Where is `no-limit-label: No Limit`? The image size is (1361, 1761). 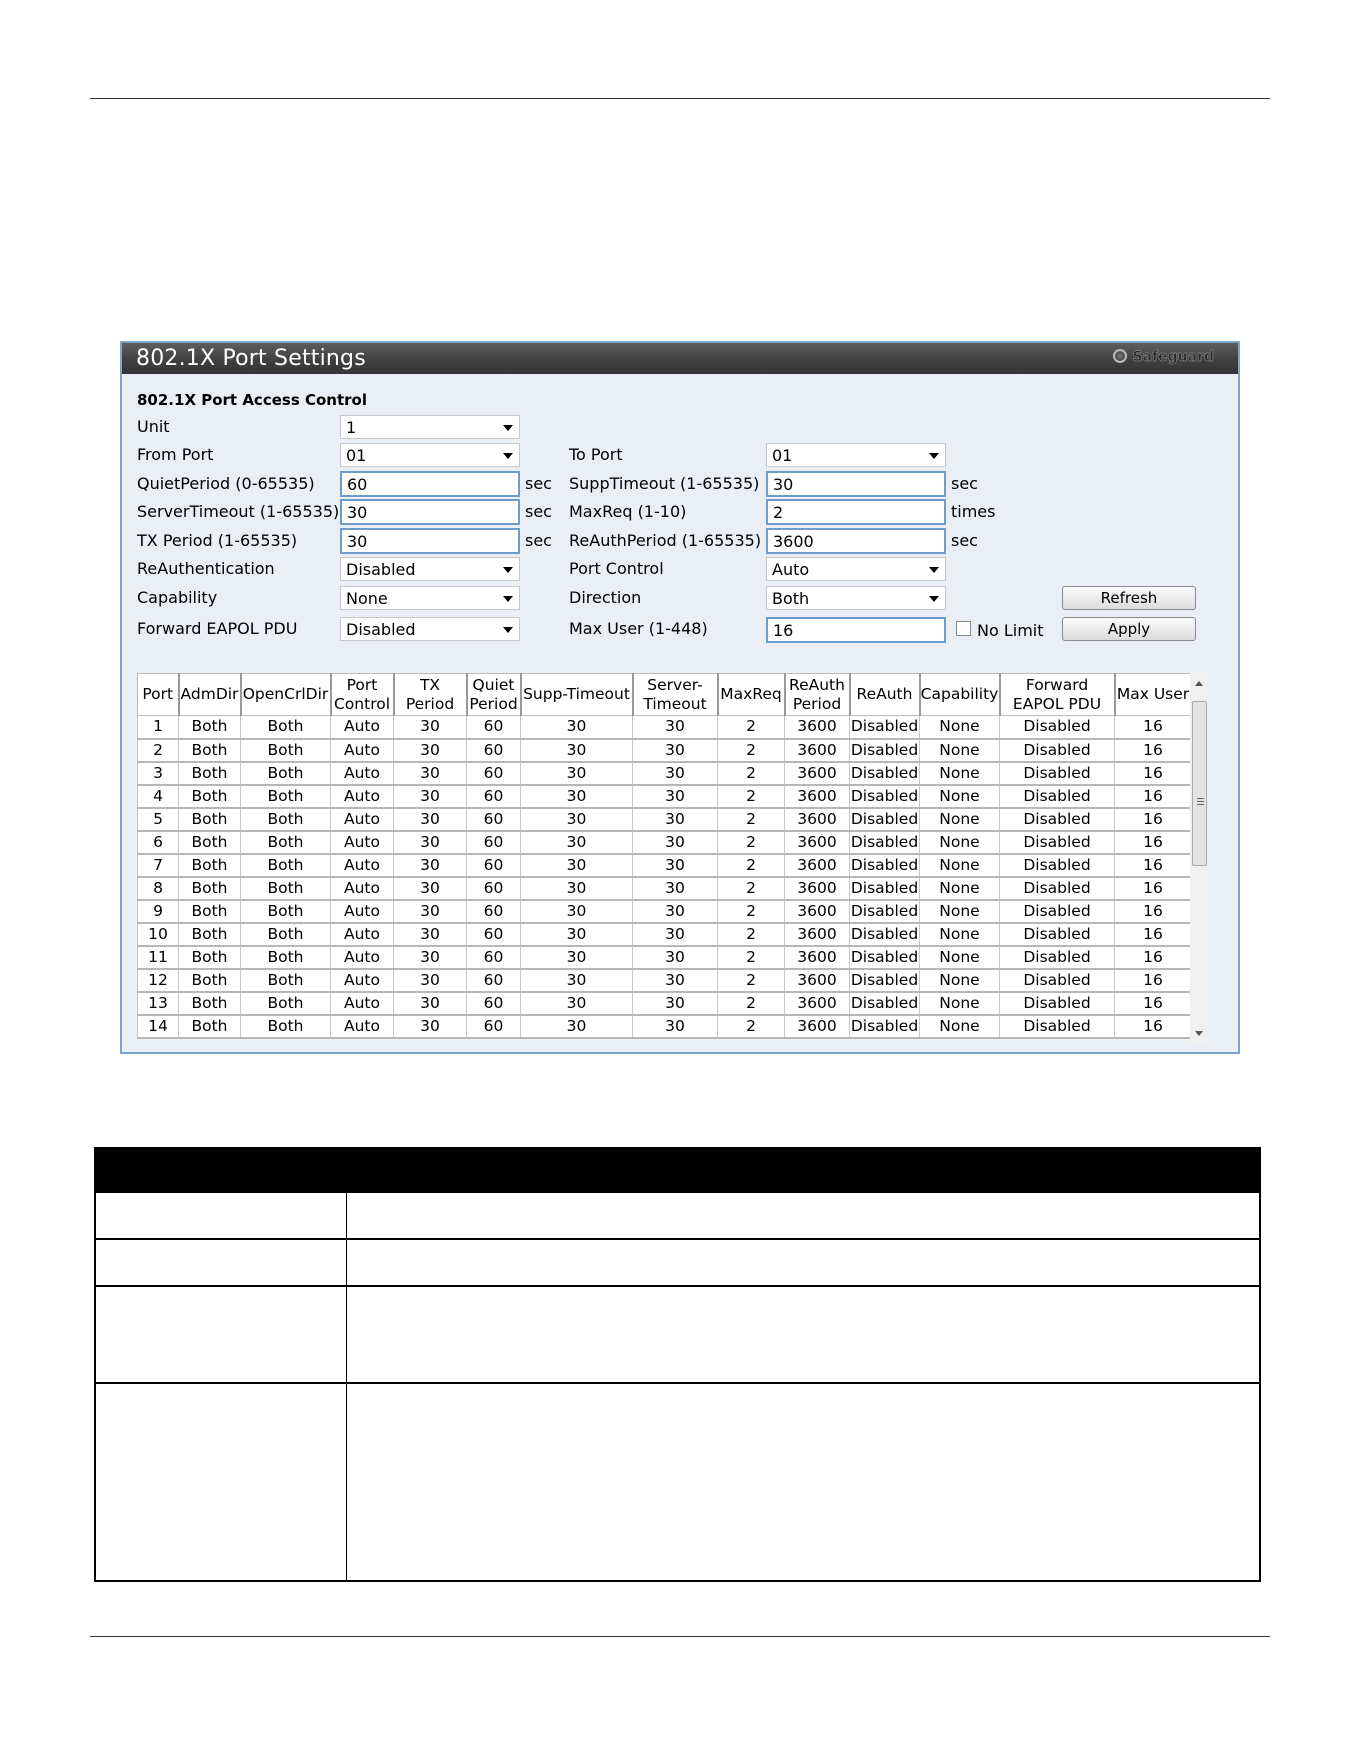 no-limit-label: No Limit is located at coordinates (1010, 630).